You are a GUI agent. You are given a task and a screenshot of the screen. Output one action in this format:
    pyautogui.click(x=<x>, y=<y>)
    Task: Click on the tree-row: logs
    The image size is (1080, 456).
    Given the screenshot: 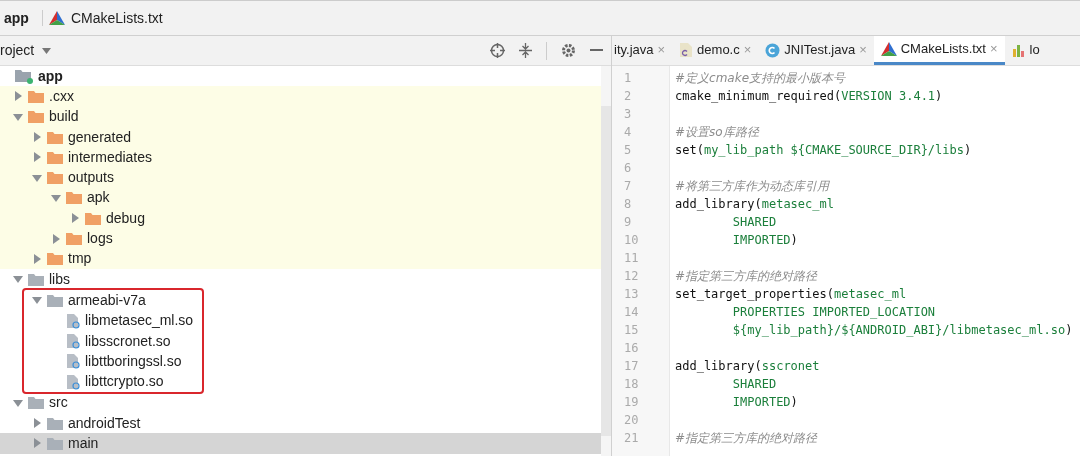 What is the action you would take?
    pyautogui.click(x=300, y=238)
    